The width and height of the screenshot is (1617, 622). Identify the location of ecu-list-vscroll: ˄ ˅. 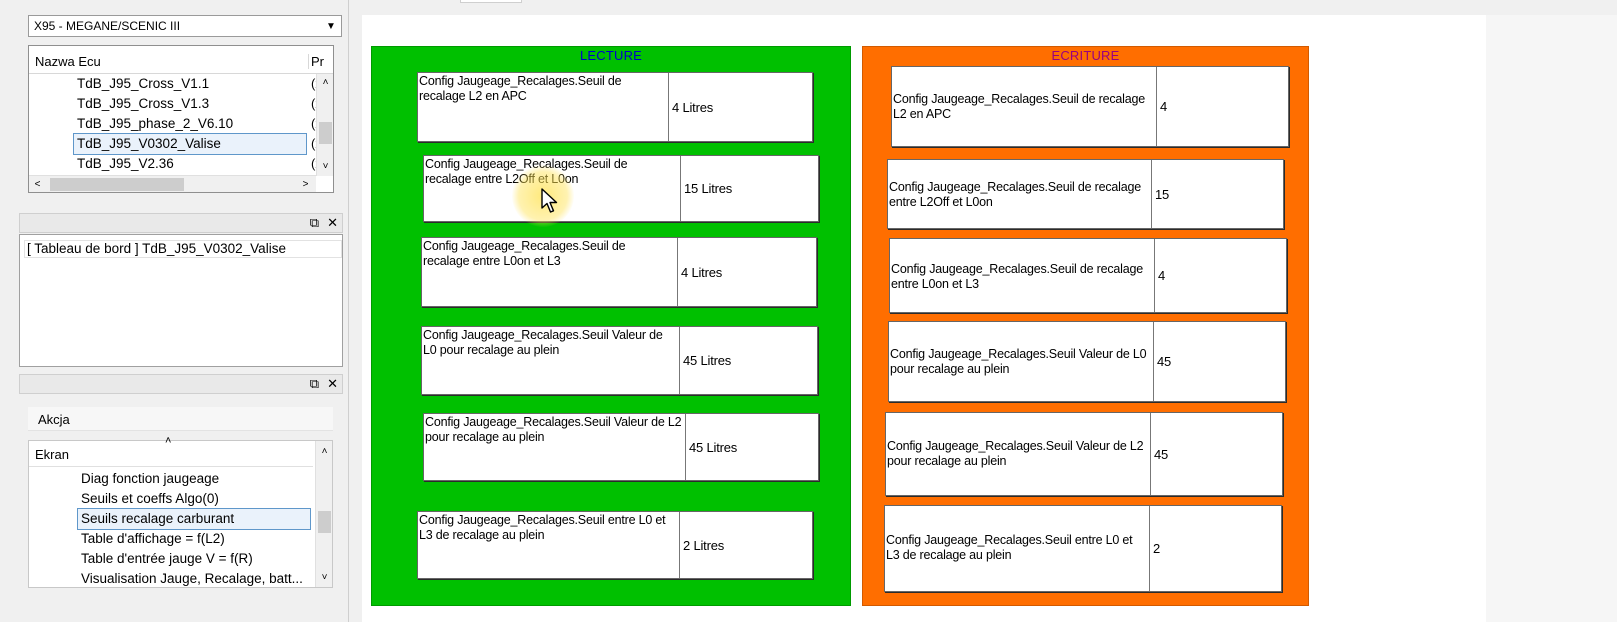
(324, 125).